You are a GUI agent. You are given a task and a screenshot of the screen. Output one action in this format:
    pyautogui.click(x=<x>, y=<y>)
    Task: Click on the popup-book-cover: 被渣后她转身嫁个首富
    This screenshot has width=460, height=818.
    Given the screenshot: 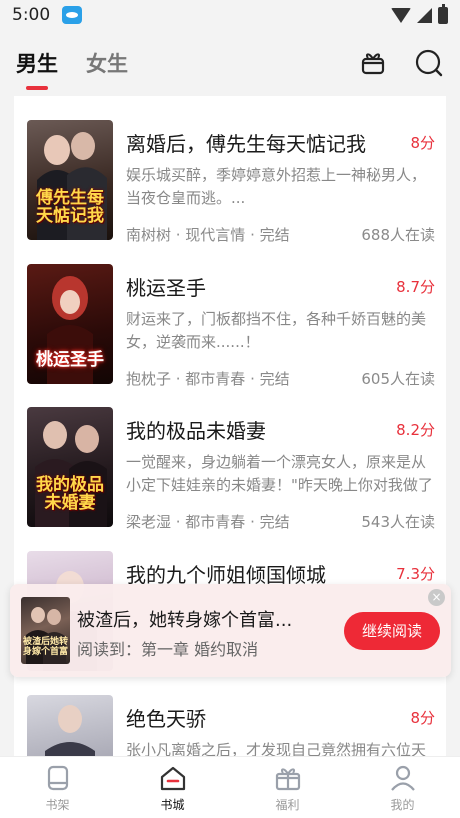 What is the action you would take?
    pyautogui.click(x=45, y=630)
    